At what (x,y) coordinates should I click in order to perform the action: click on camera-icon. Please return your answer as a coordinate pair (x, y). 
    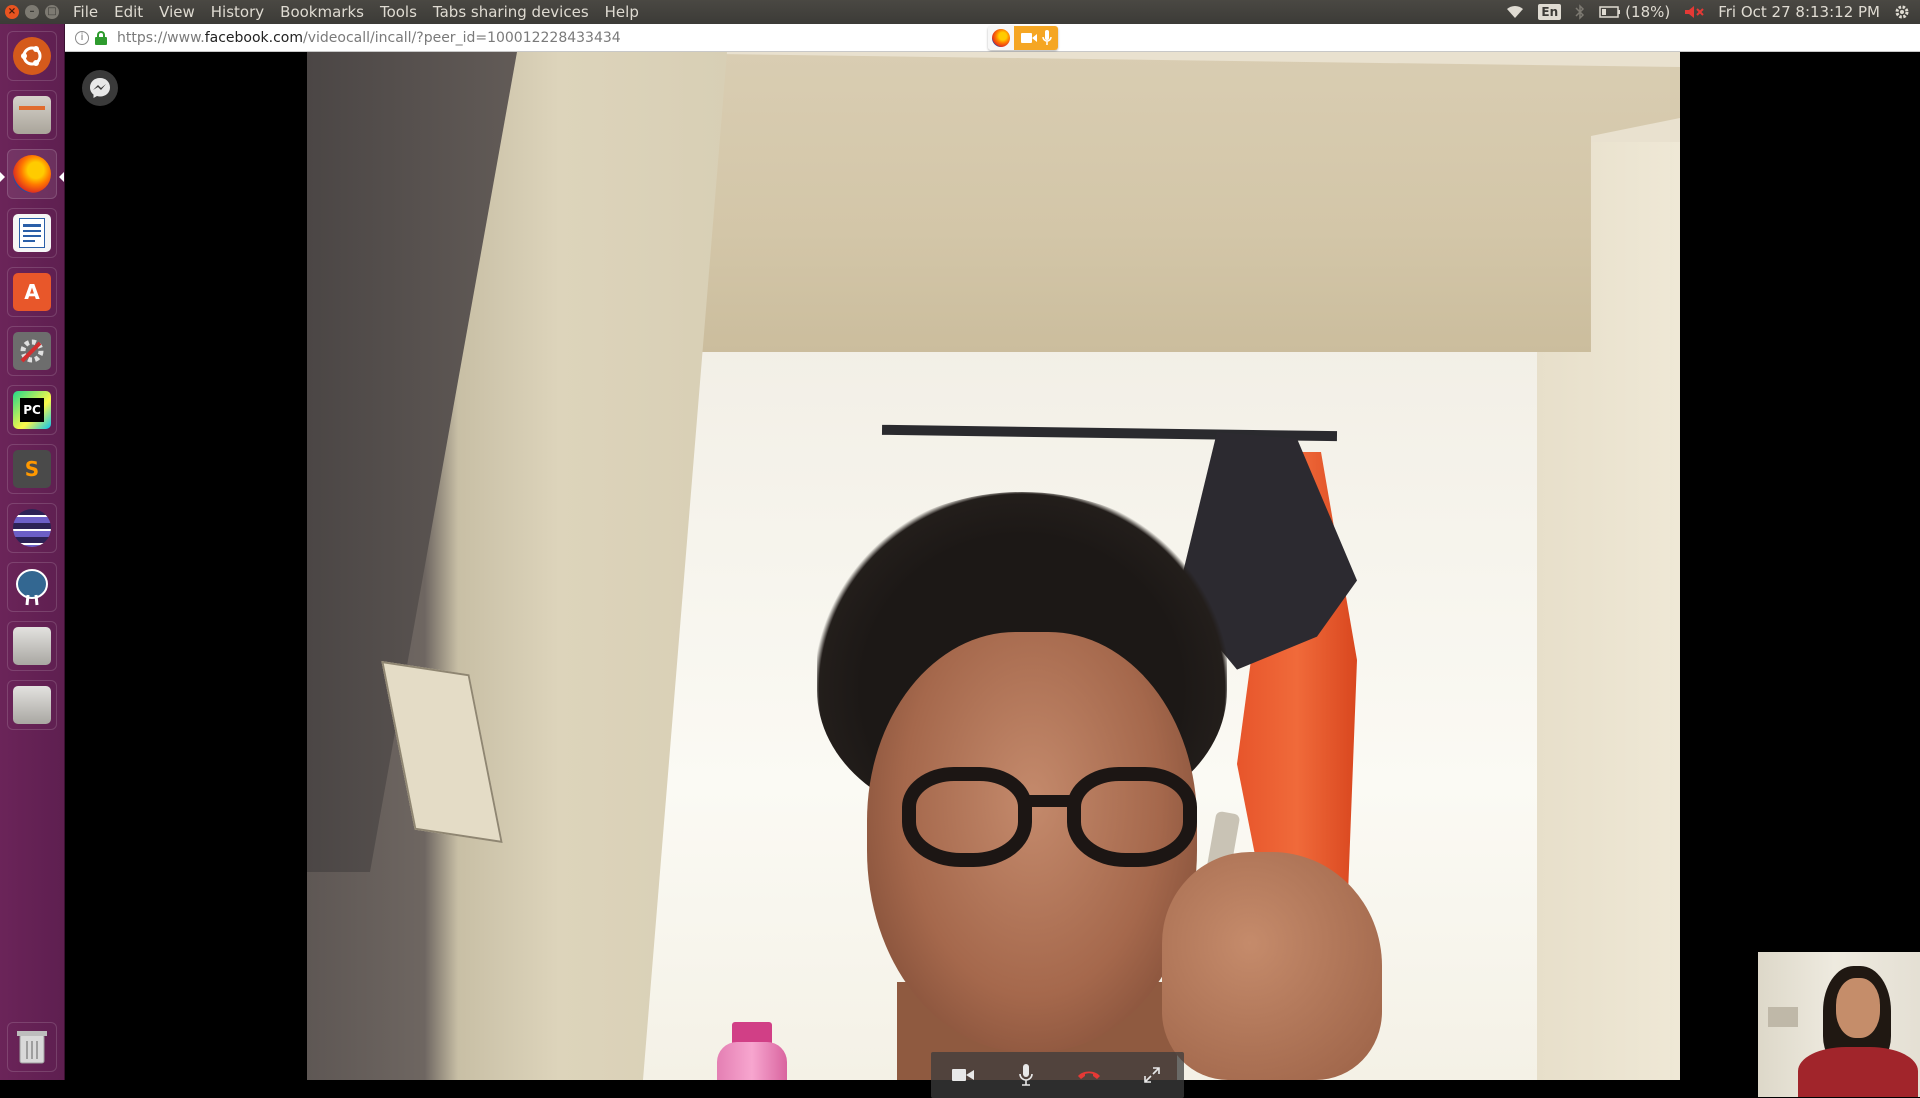
    Looking at the image, I should click on (962, 1075).